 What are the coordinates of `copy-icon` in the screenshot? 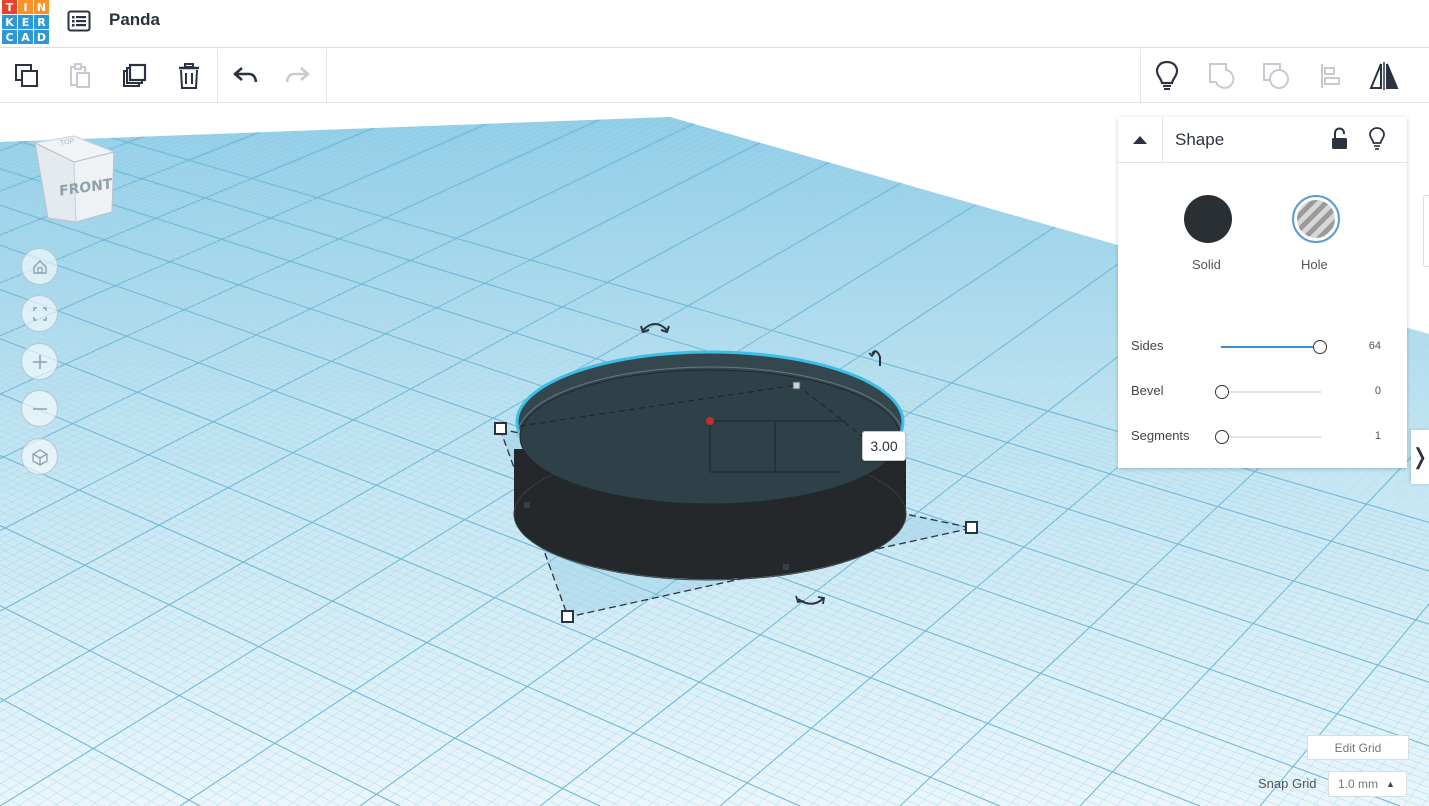 It's located at (26, 75).